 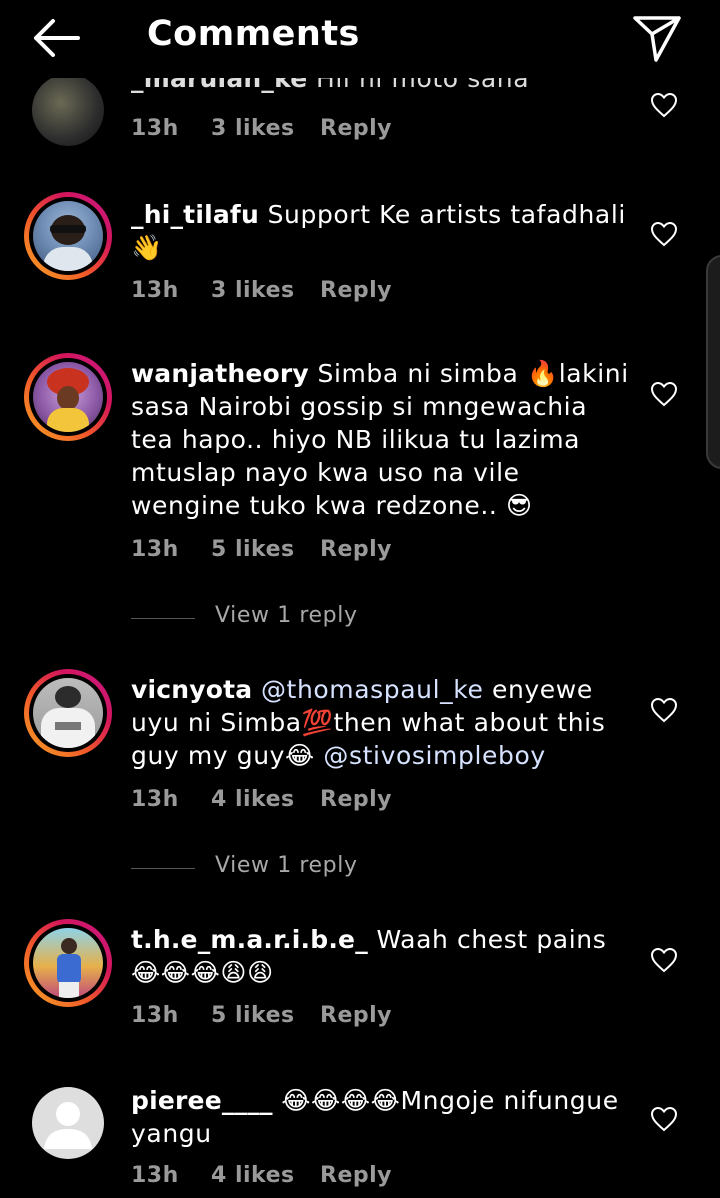 I want to click on share-button, so click(x=657, y=38).